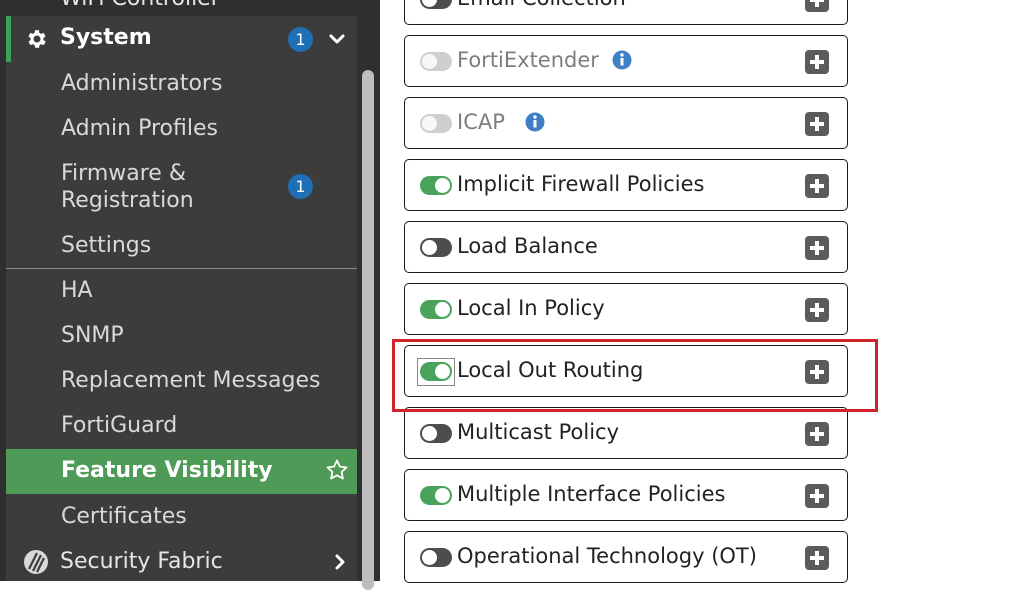 The height and width of the screenshot is (590, 1033). Describe the element at coordinates (37, 39) in the screenshot. I see `gear-icon` at that location.